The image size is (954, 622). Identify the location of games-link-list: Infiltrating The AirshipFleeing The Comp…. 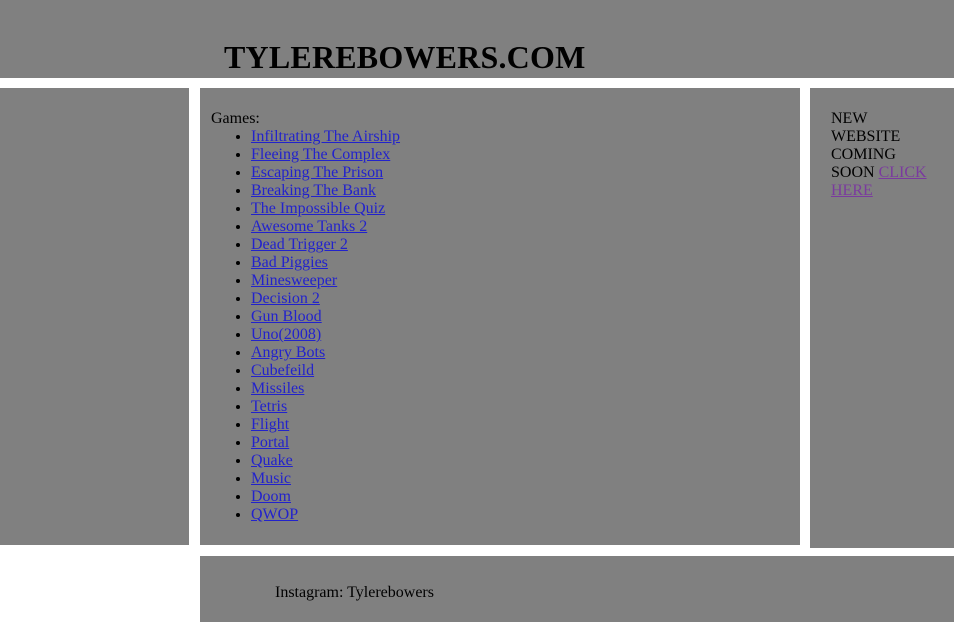
(300, 326).